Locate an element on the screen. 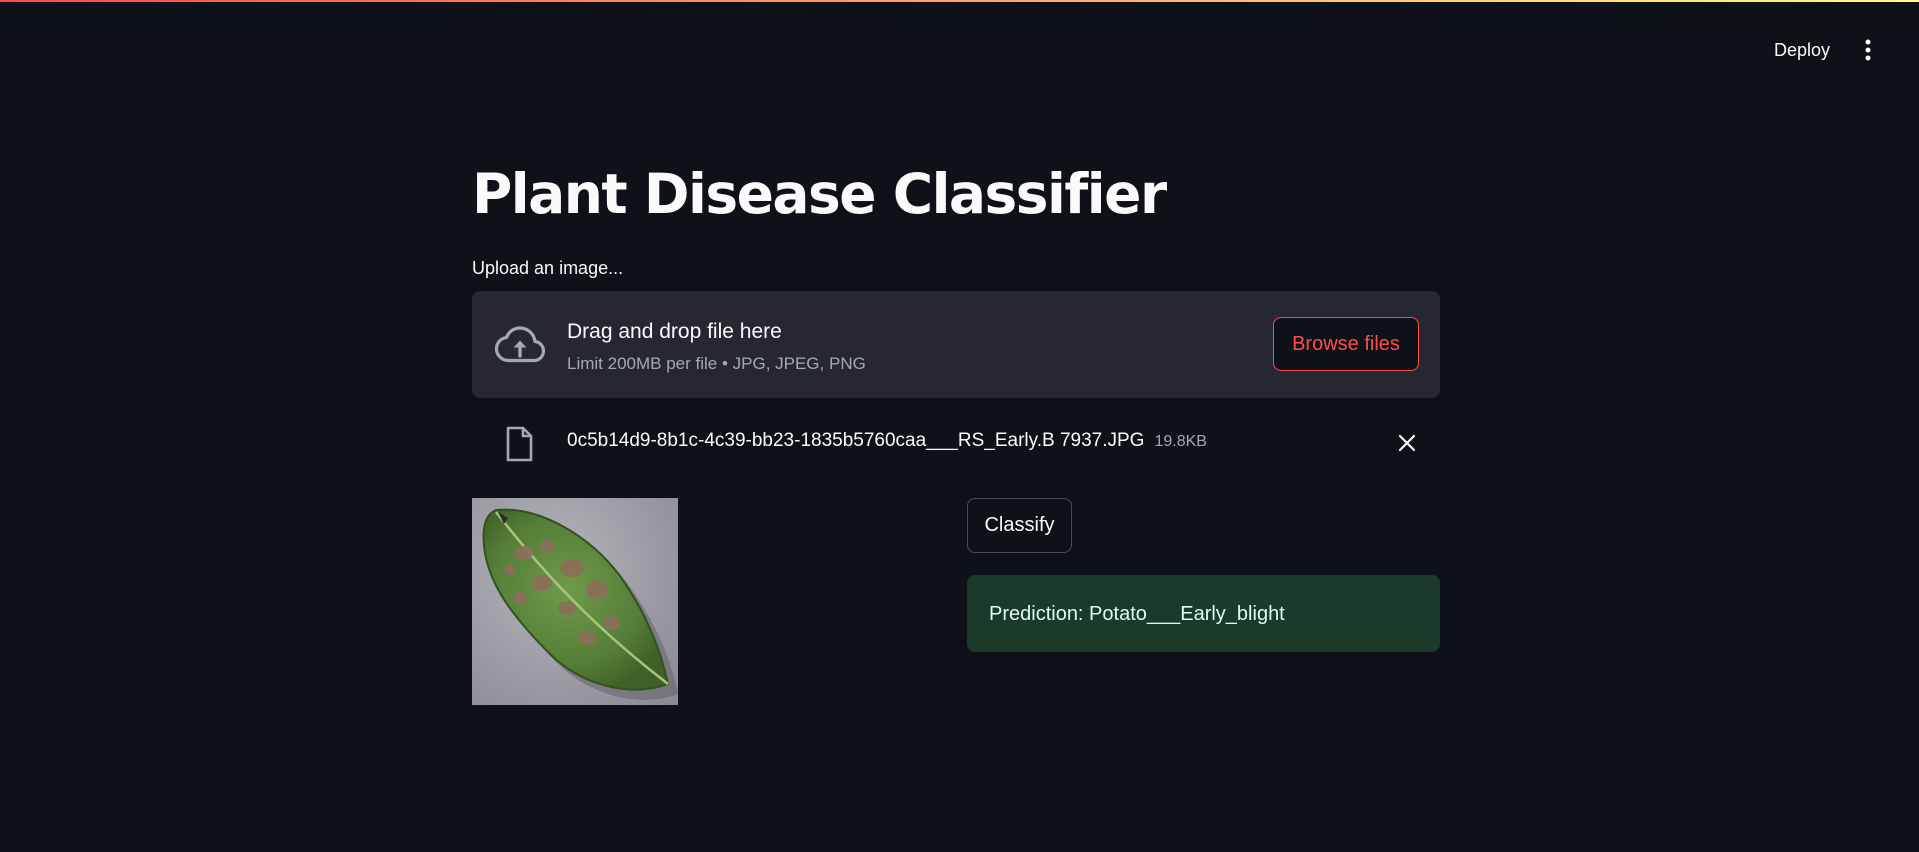  dropzone-limits: Limit 200MB per file • JPG, JPEG, PNG is located at coordinates (716, 363).